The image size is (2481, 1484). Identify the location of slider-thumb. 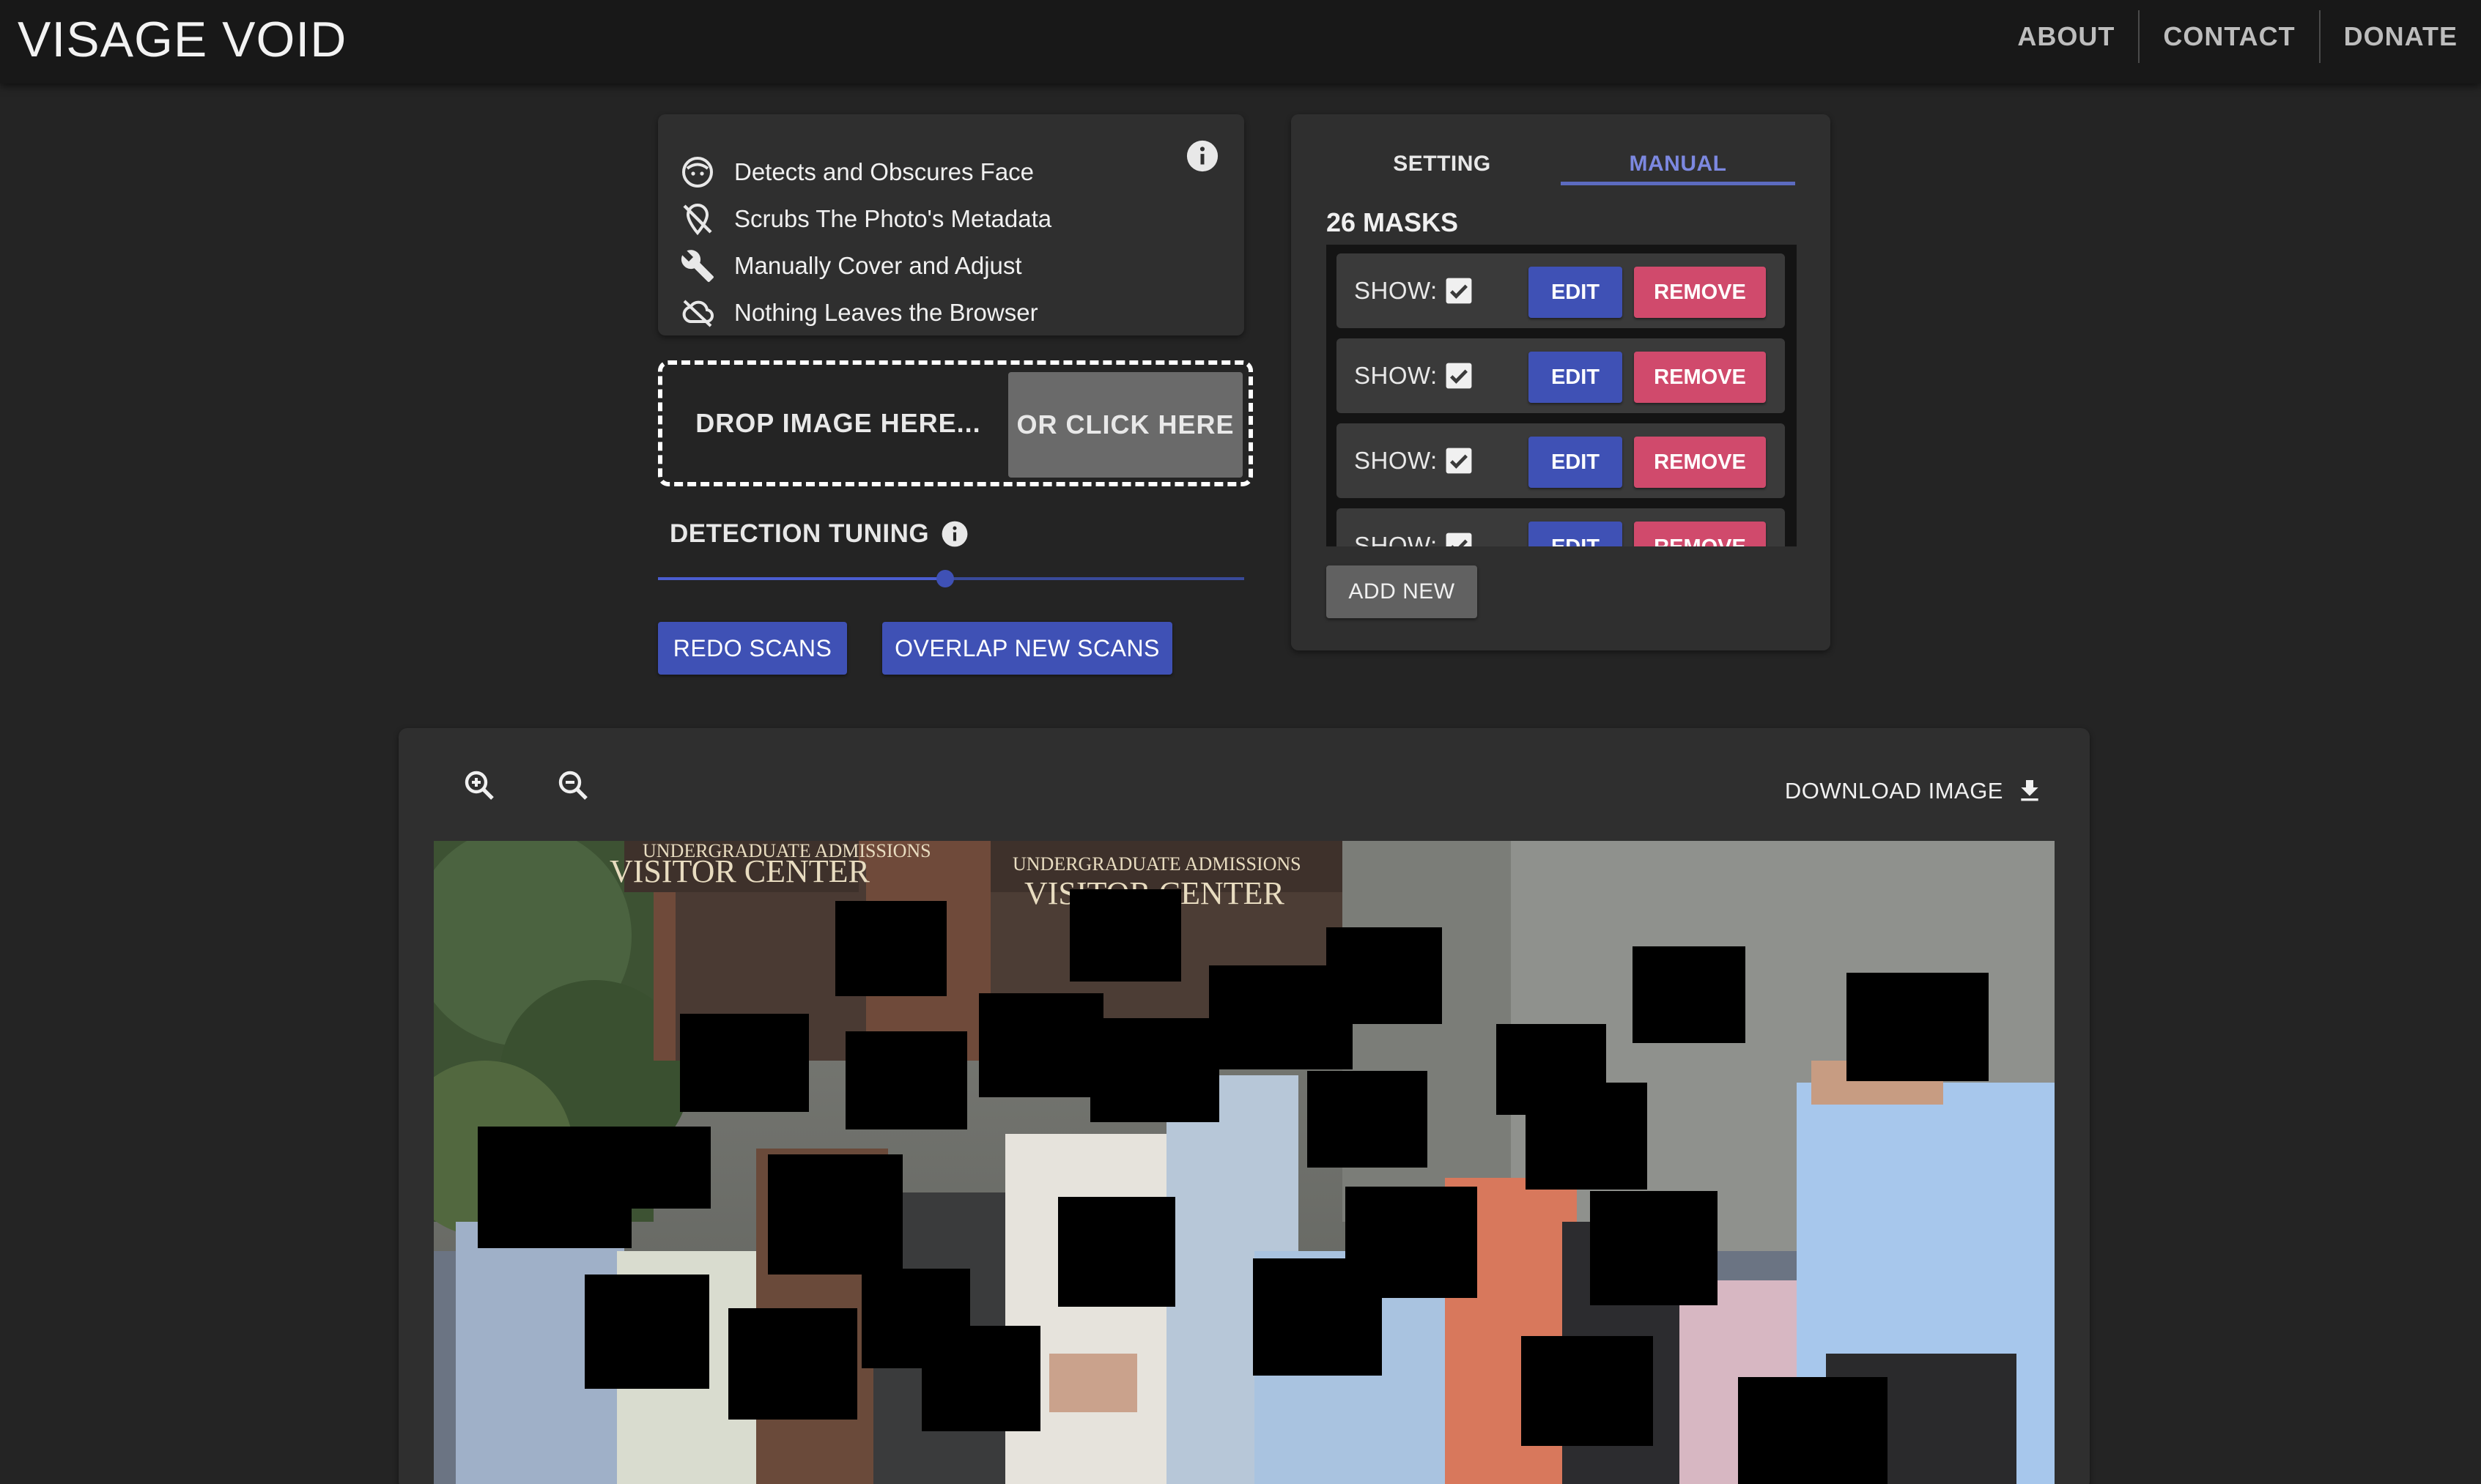
(945, 578).